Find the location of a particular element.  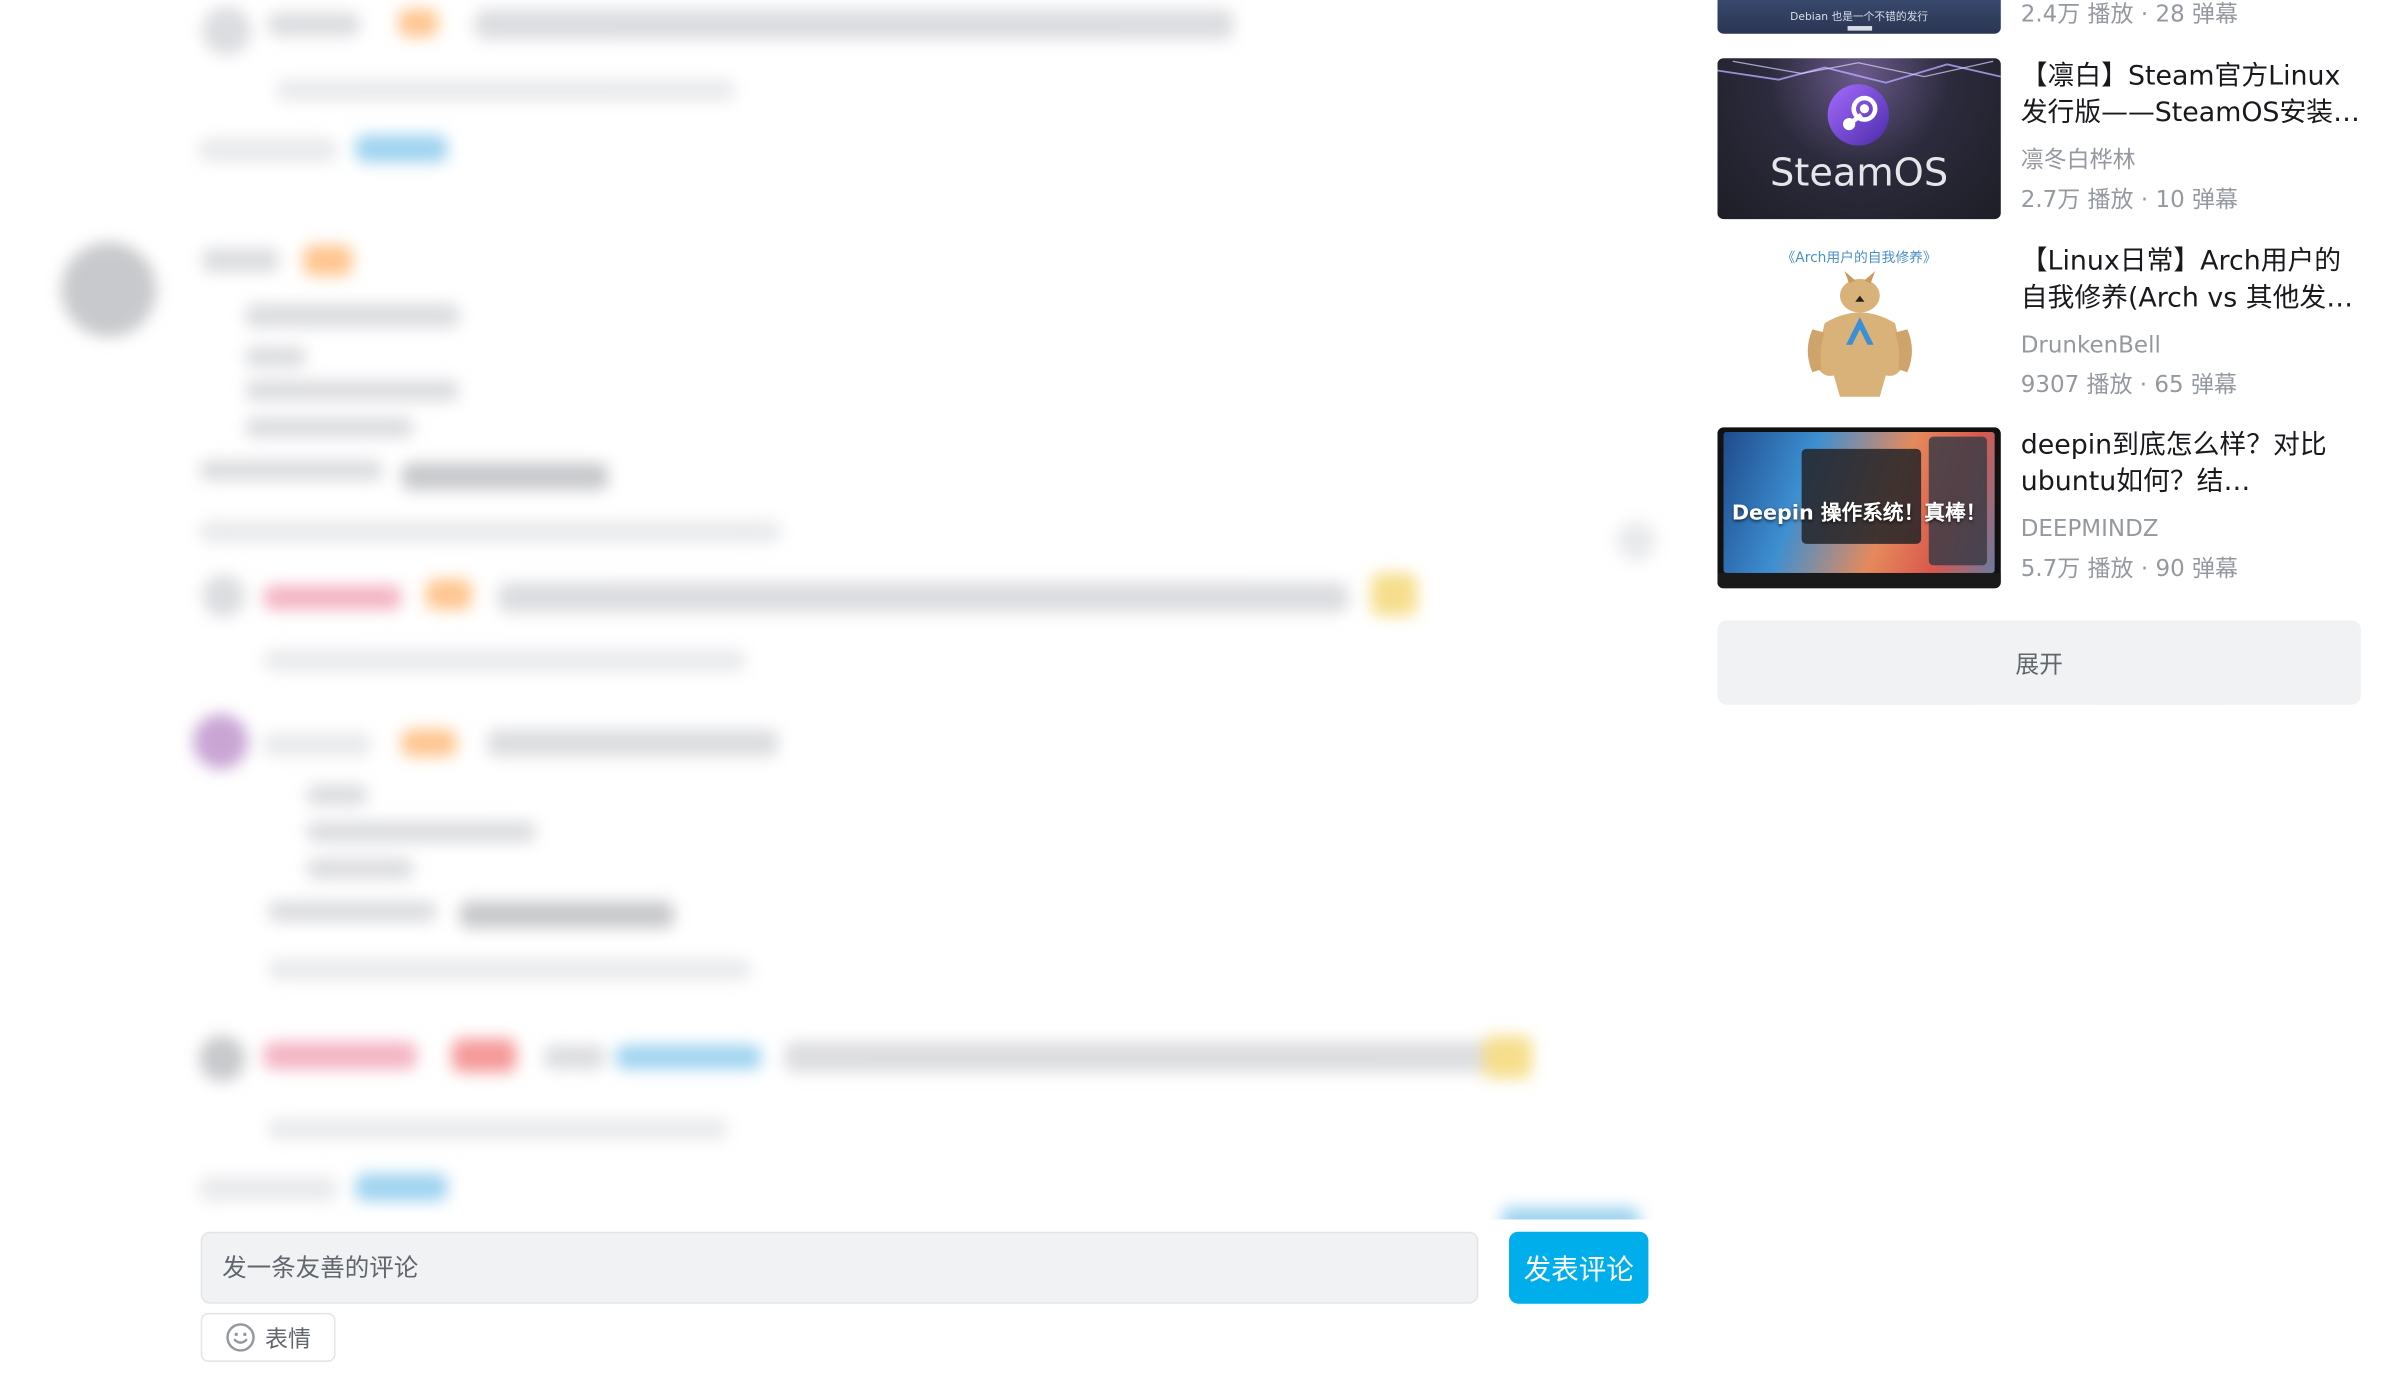

submit-comment-button: 发表评论 is located at coordinates (1579, 1267).